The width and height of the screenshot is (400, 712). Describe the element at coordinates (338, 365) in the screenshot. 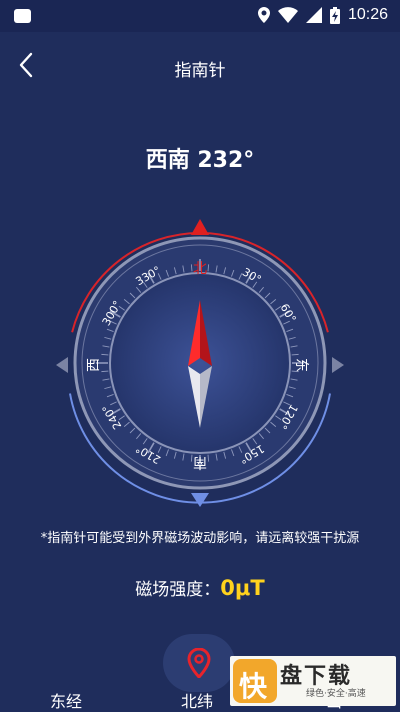

I see `east-arrow-marker` at that location.